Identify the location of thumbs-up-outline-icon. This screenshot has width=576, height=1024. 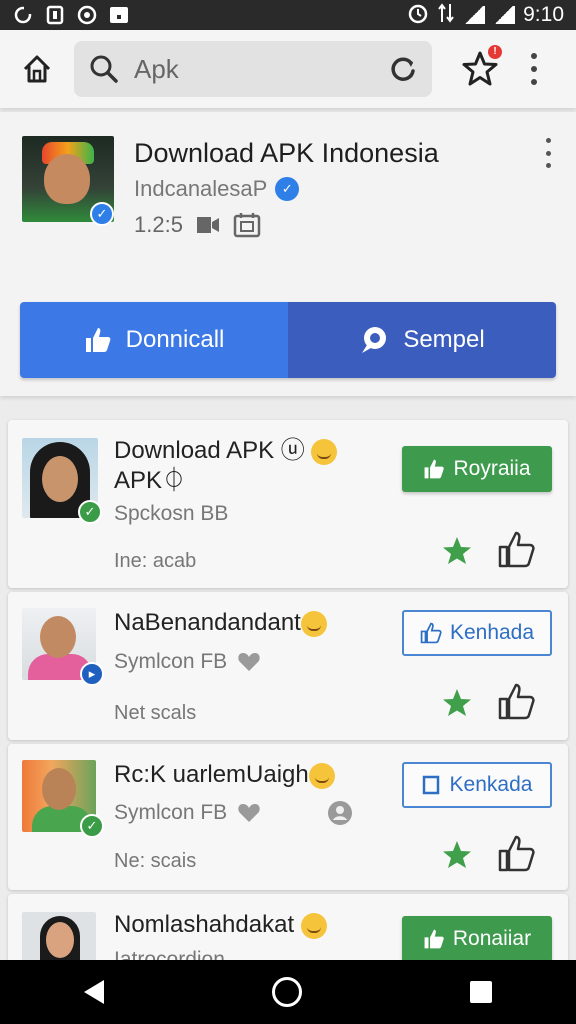
(431, 633).